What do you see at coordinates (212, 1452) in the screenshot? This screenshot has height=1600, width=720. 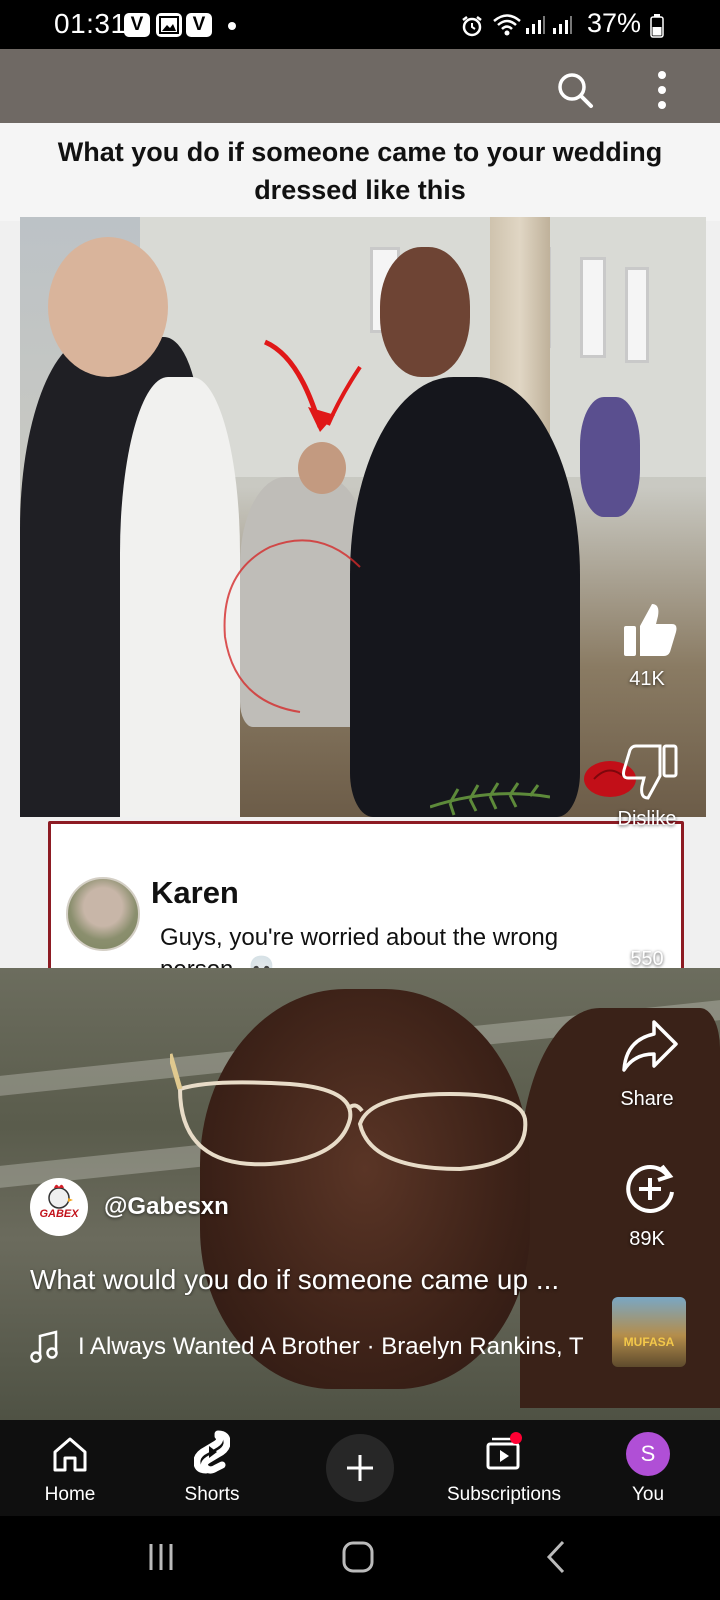 I see `shorts-icon` at bounding box center [212, 1452].